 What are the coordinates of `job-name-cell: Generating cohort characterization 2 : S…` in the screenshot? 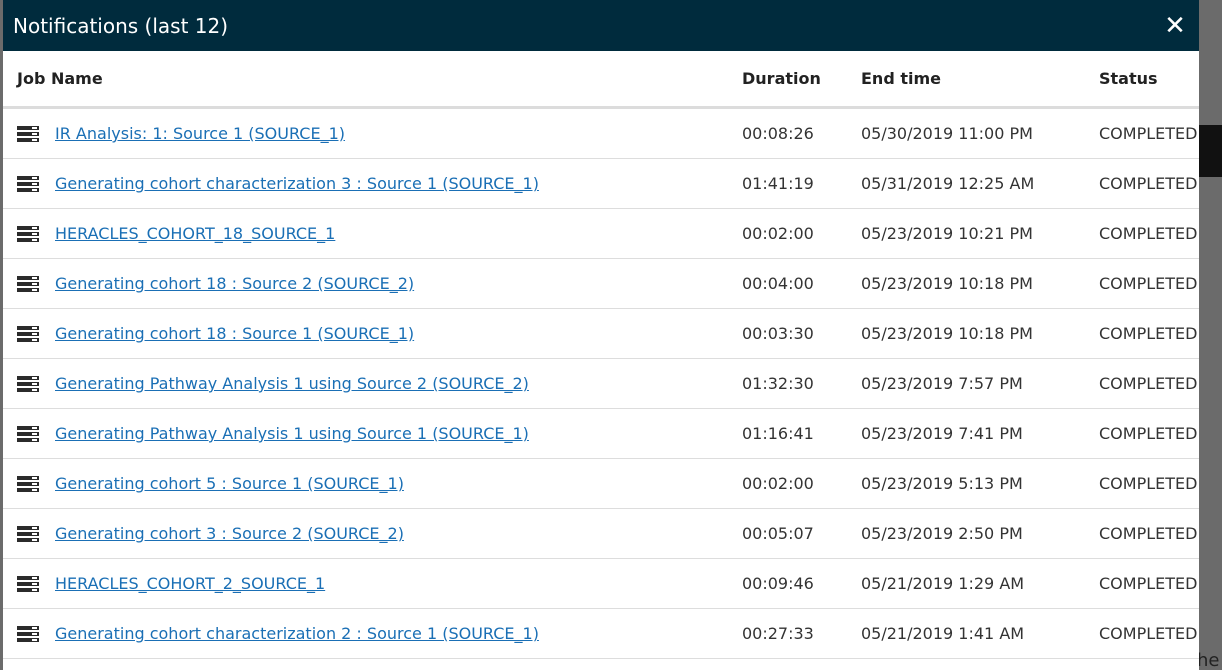 It's located at (372, 633).